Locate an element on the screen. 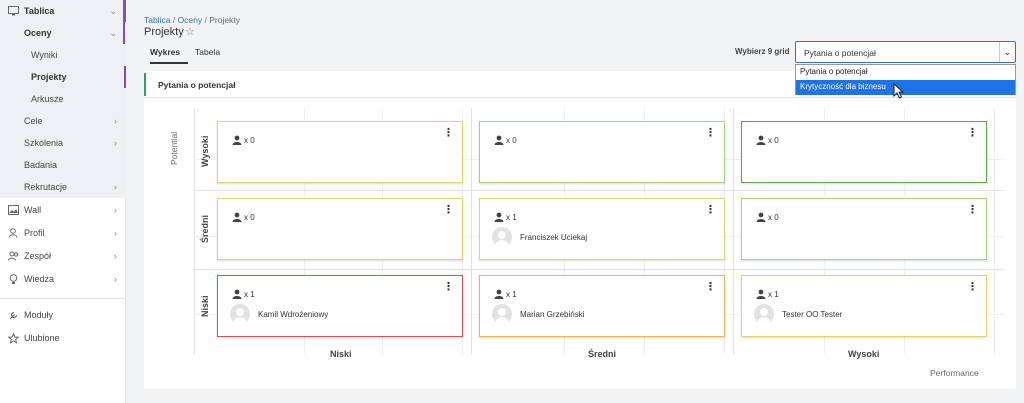 The height and width of the screenshot is (403, 1024). breadcrumb: Tablica / Oceny / Projekty is located at coordinates (192, 20).